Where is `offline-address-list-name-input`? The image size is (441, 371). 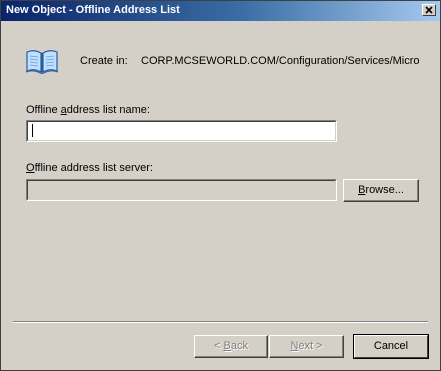 offline-address-list-name-input is located at coordinates (181, 131).